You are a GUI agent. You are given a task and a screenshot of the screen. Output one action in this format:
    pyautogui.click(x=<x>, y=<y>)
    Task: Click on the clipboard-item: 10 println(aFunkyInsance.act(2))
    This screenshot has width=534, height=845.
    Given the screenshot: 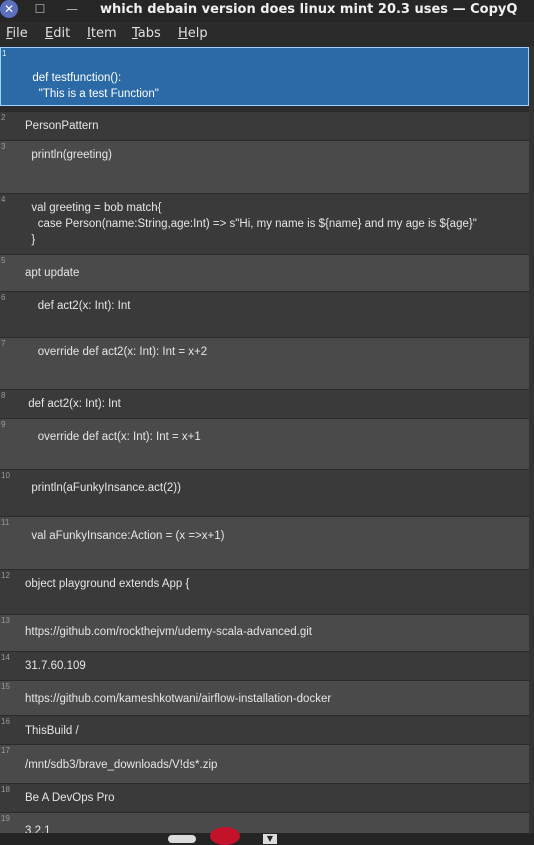 What is the action you would take?
    pyautogui.click(x=264, y=493)
    